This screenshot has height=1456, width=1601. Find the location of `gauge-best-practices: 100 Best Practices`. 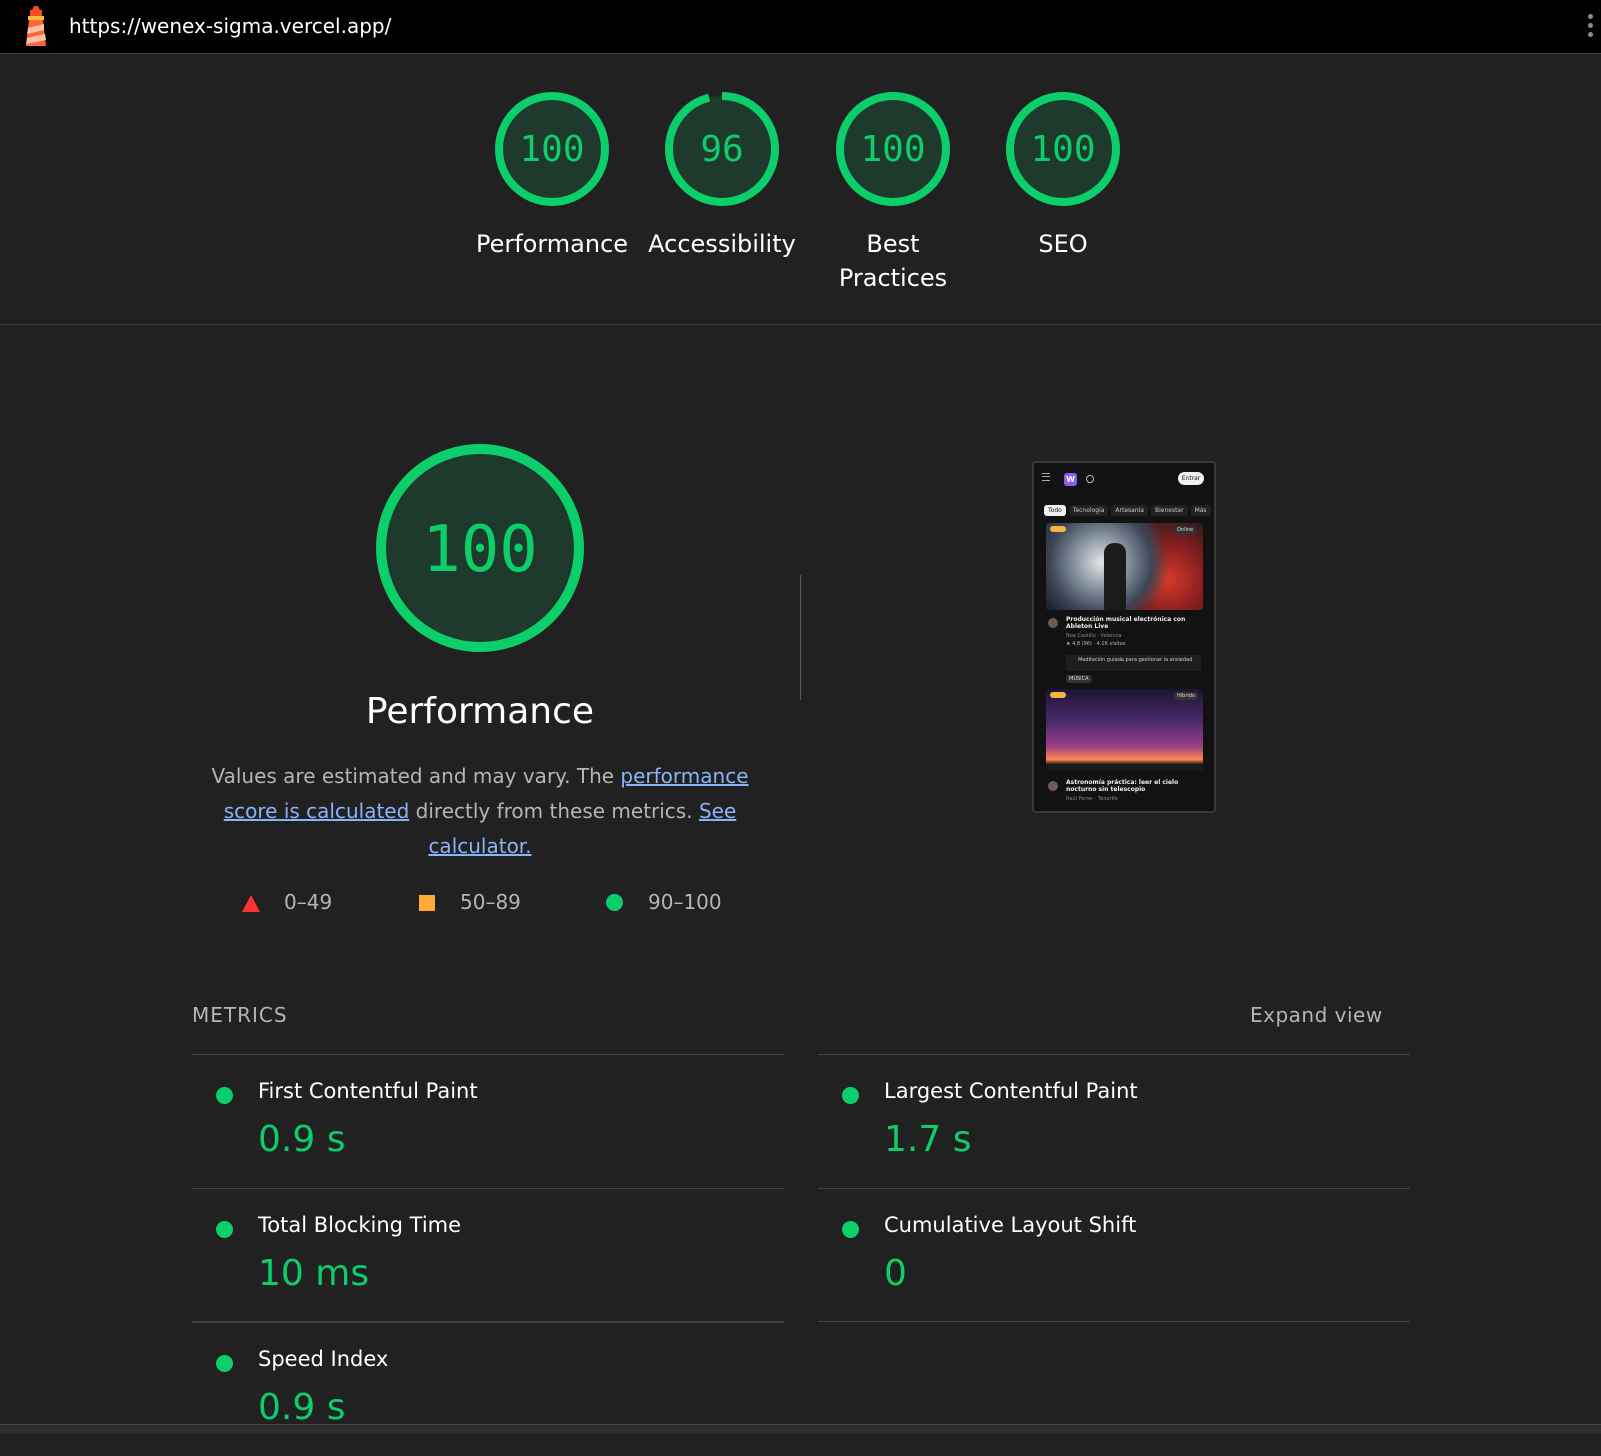

gauge-best-practices: 100 Best Practices is located at coordinates (893, 192).